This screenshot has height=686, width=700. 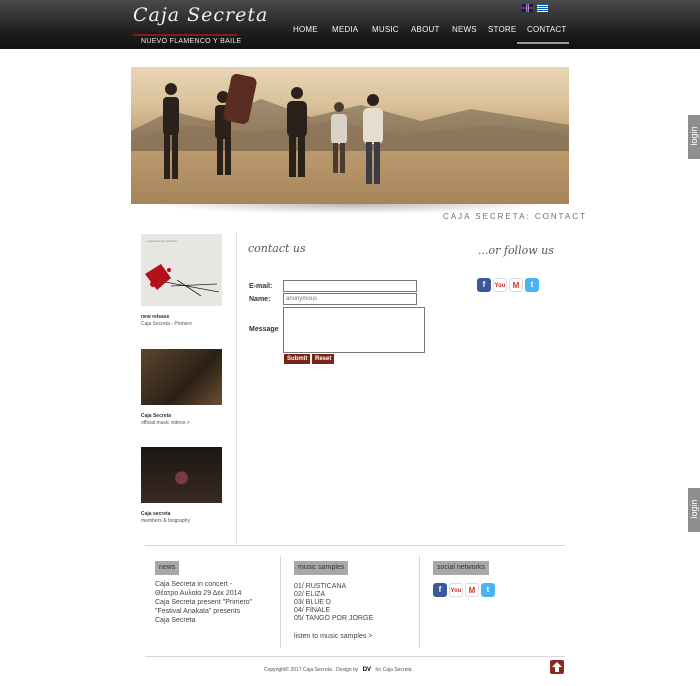 I want to click on sidebar-item-title: Caja secreta, so click(x=181, y=514).